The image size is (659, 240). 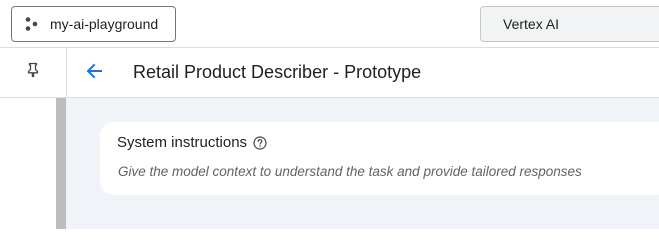 What do you see at coordinates (61, 163) in the screenshot?
I see `panel-scrollbar` at bounding box center [61, 163].